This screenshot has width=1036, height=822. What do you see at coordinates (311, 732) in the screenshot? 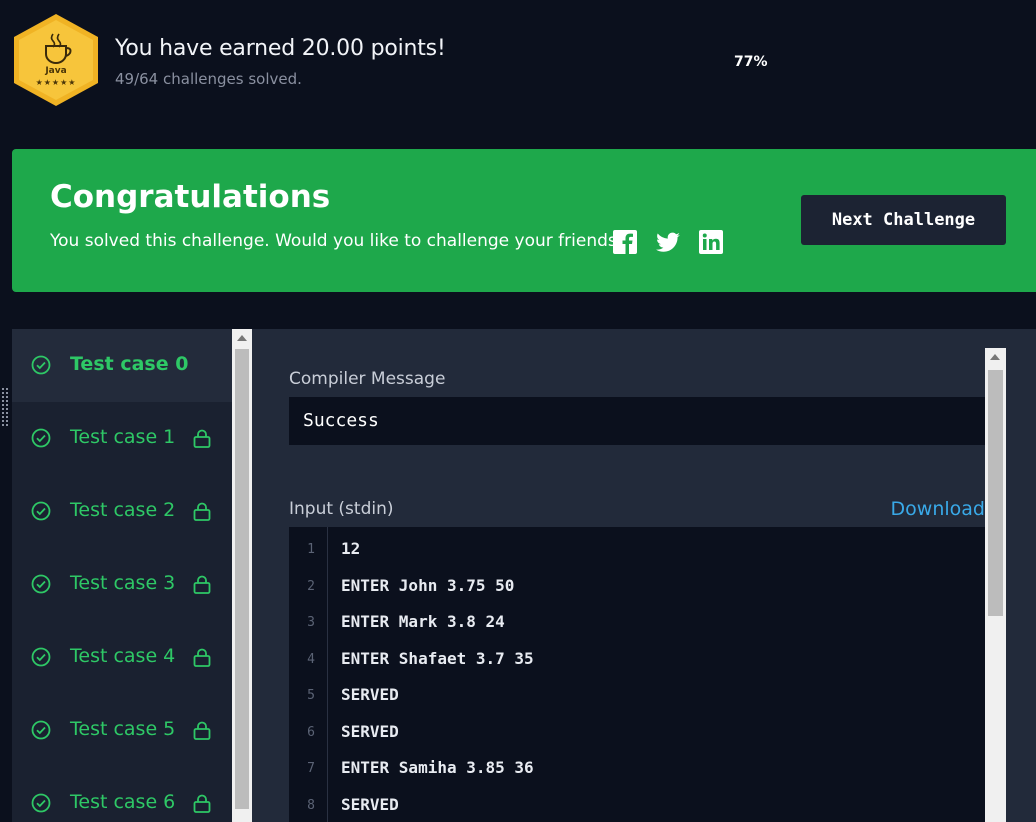
I see `line-number: 6` at bounding box center [311, 732].